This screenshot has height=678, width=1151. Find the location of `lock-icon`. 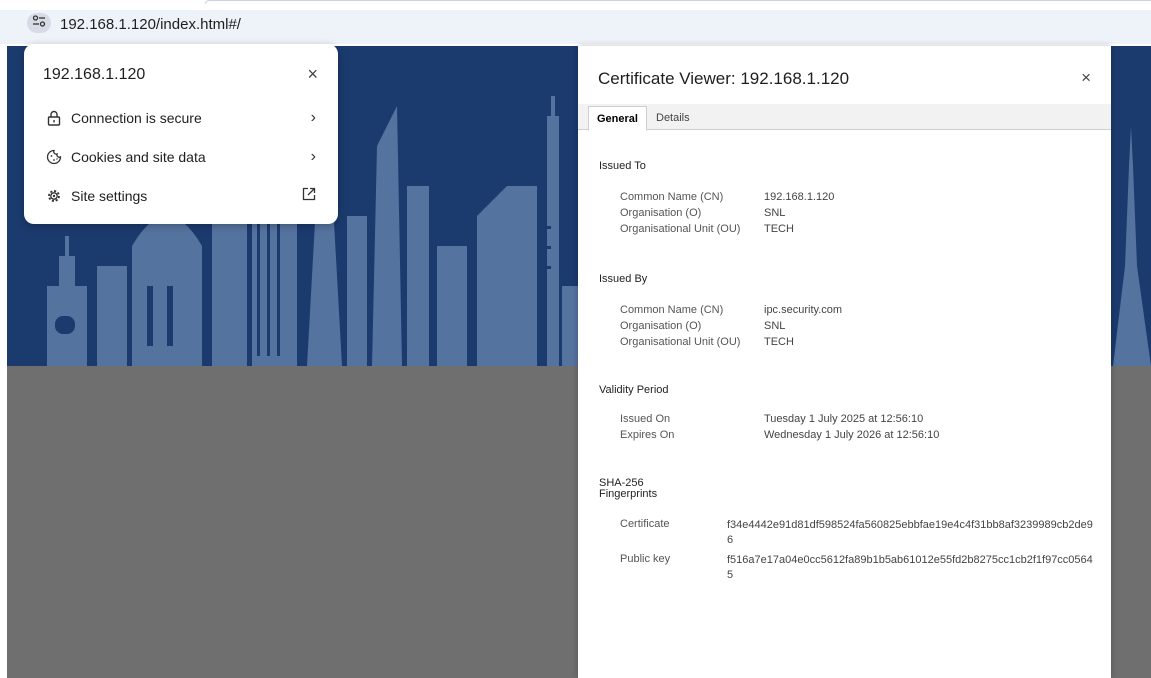

lock-icon is located at coordinates (54, 118).